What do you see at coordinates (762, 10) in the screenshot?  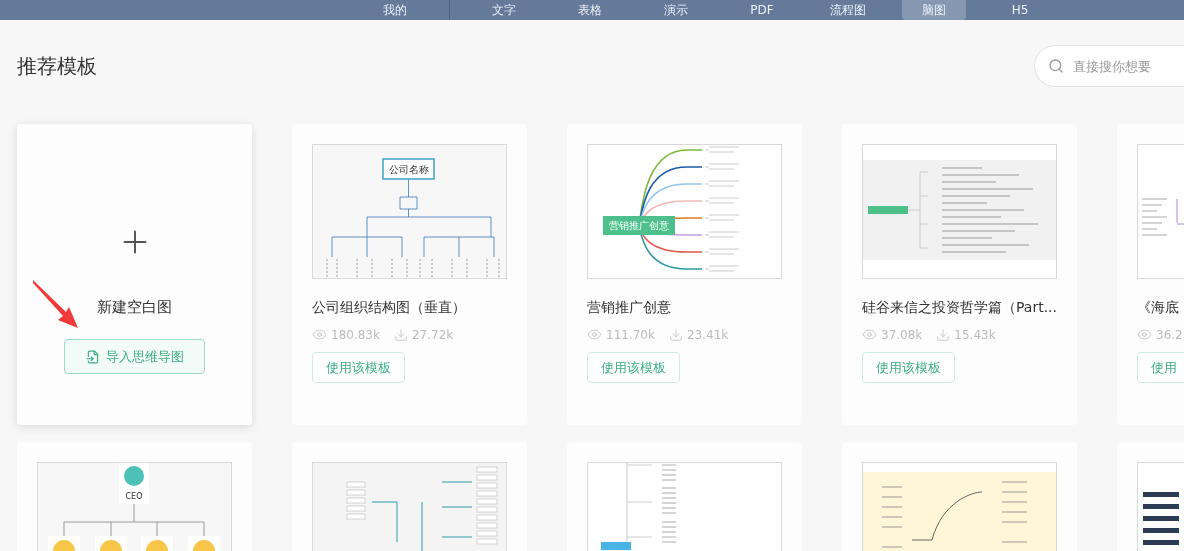 I see `nav-tab: PDF` at bounding box center [762, 10].